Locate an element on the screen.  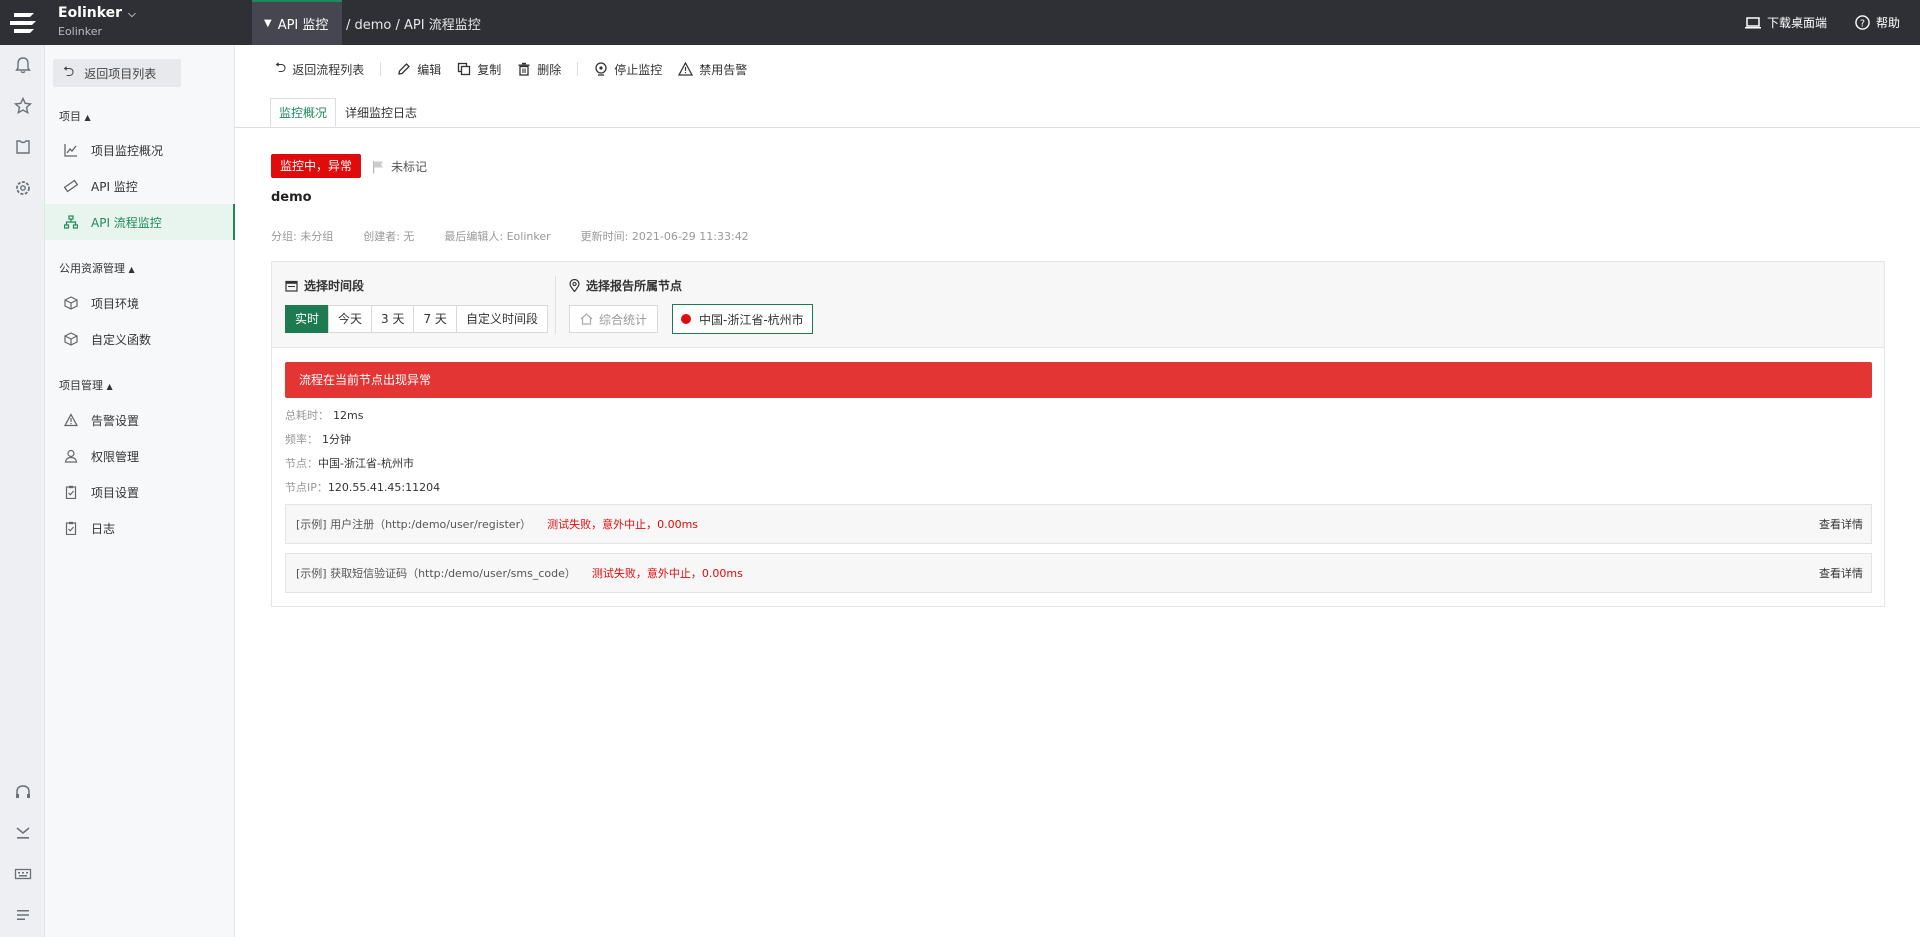
delete-button: 删除 is located at coordinates (539, 69).